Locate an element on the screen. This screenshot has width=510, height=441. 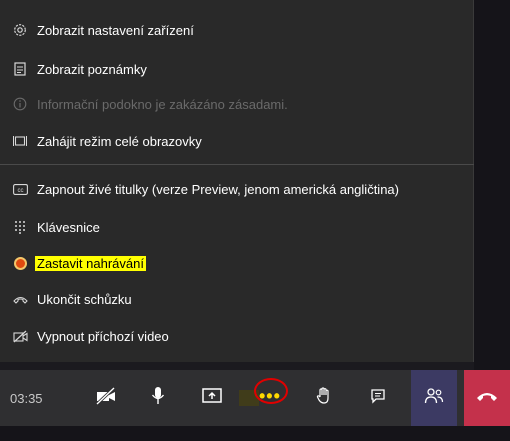
more-actions-button: ••• is located at coordinates (270, 396).